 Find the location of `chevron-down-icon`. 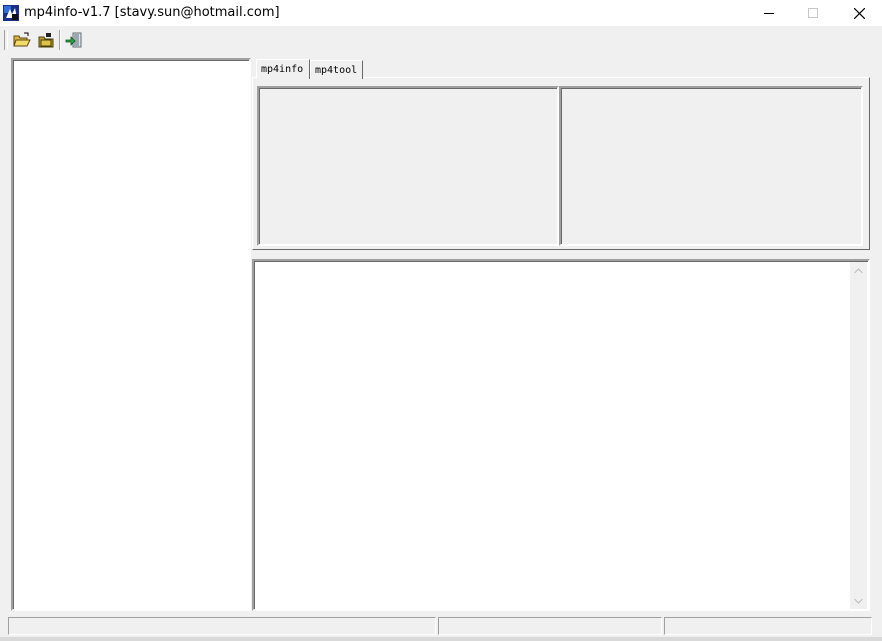

chevron-down-icon is located at coordinates (858, 601).